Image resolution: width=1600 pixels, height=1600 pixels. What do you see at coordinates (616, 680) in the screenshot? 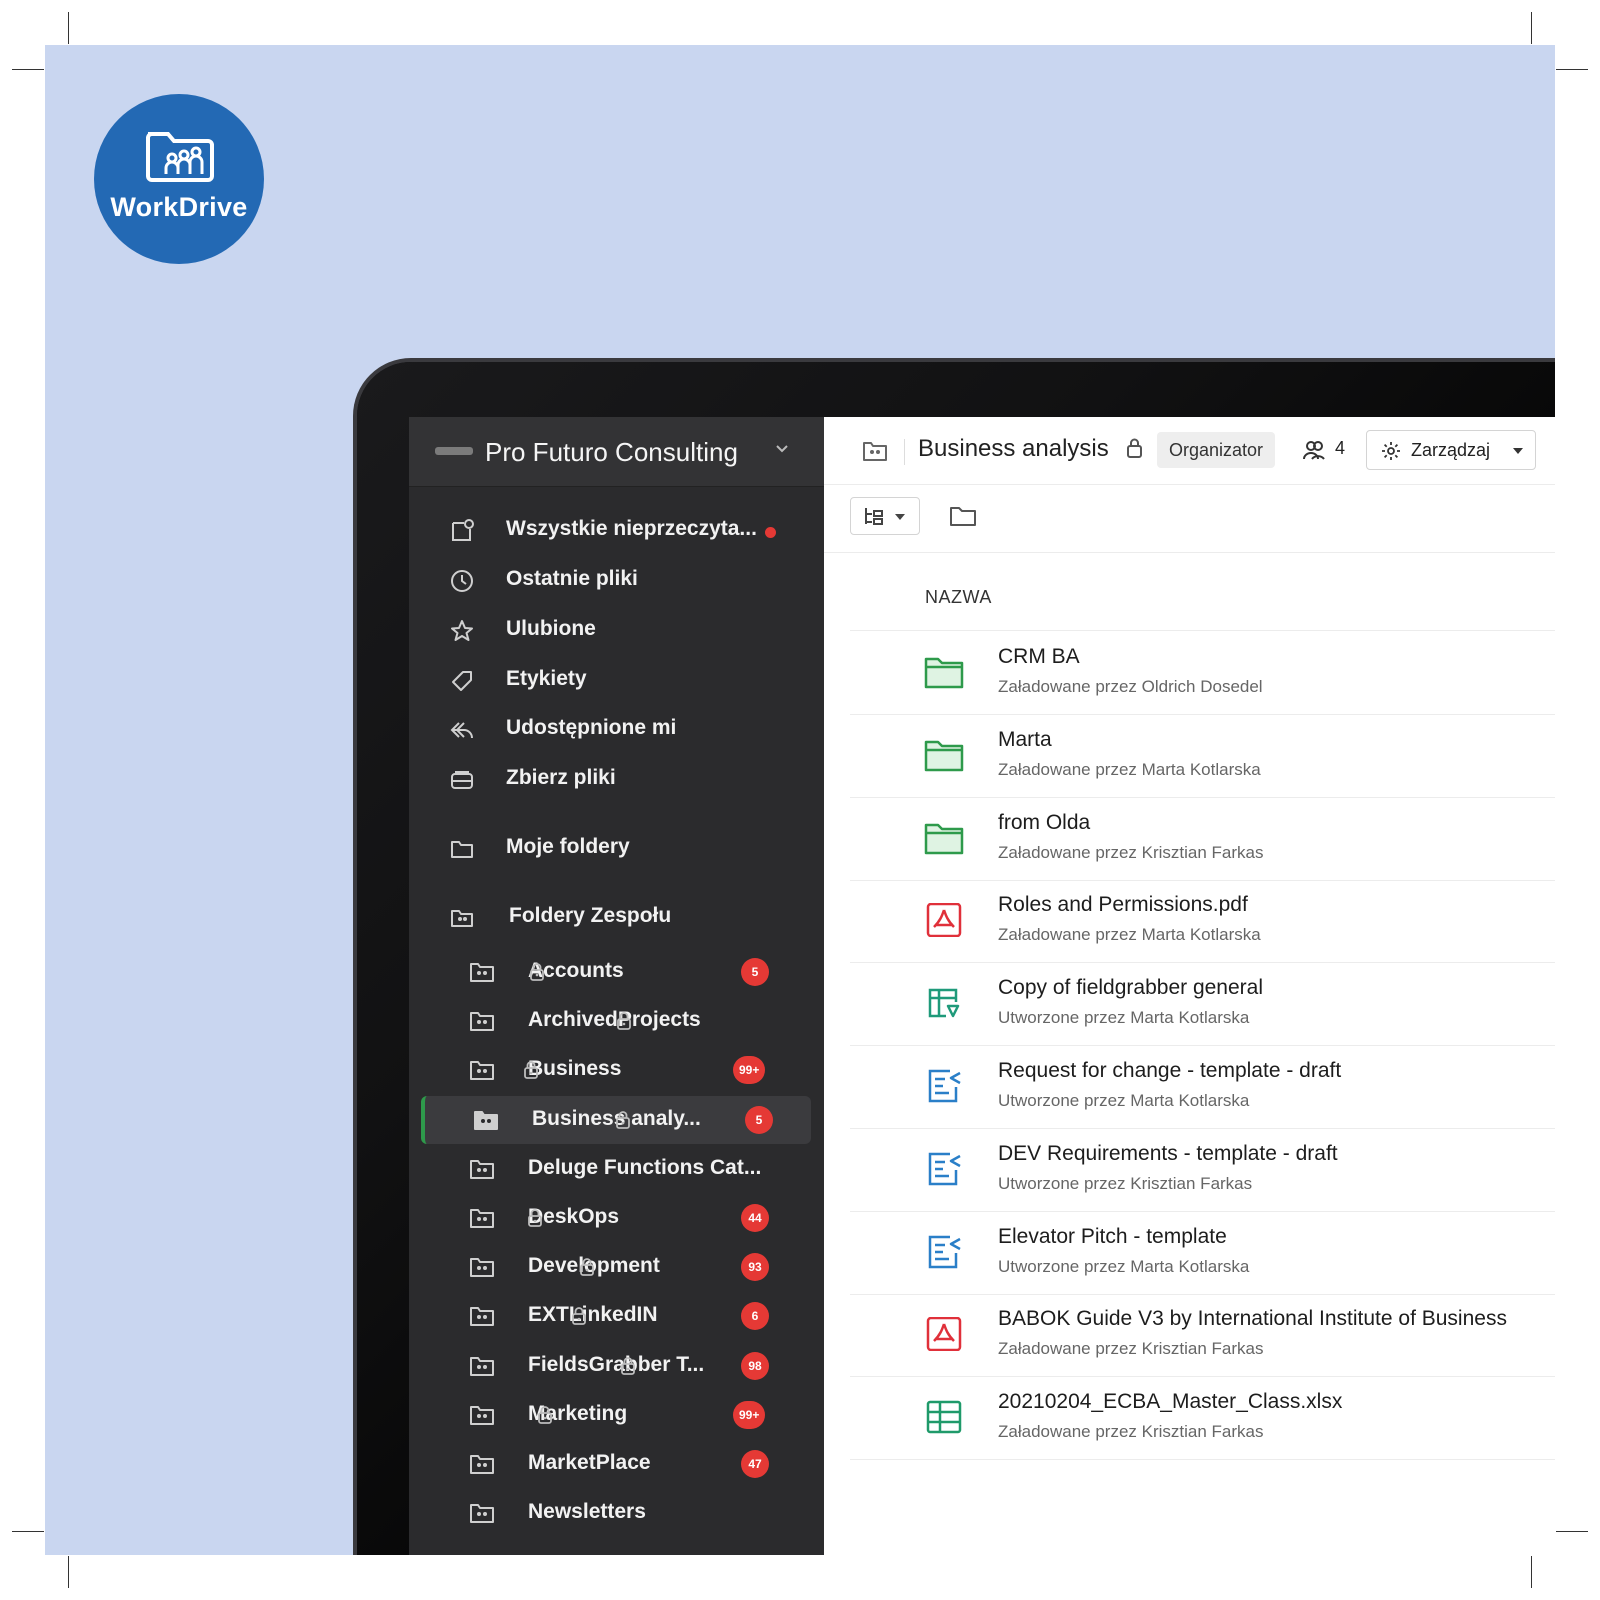
I see `nav-labels: Etykiety` at bounding box center [616, 680].